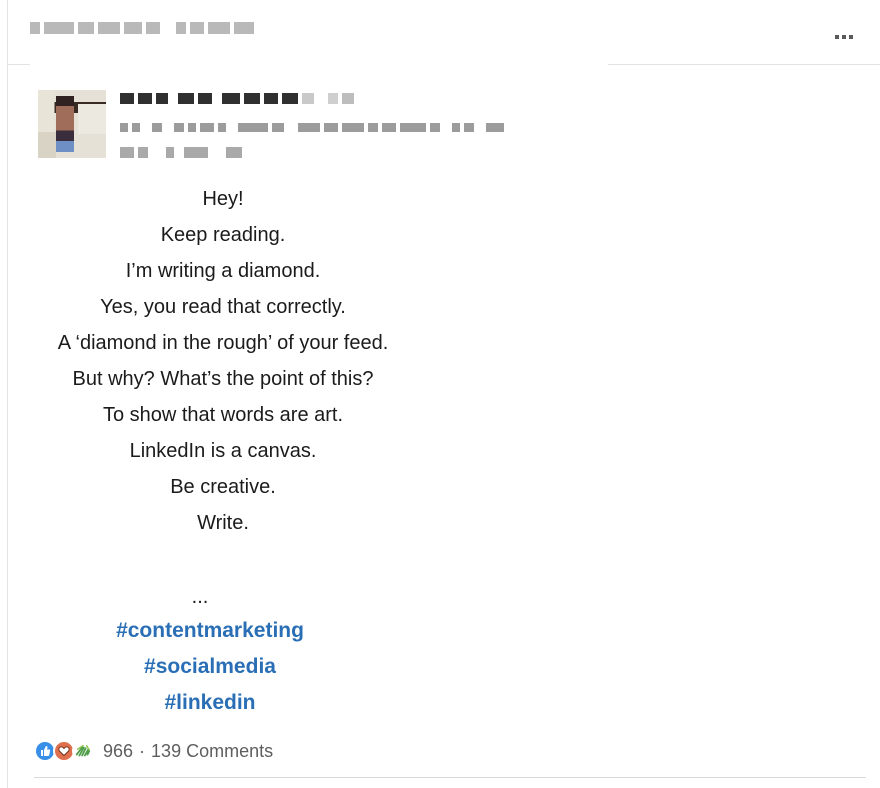 Image resolution: width=880 pixels, height=788 pixels. Describe the element at coordinates (223, 199) in the screenshot. I see `post-line: Hey!` at that location.